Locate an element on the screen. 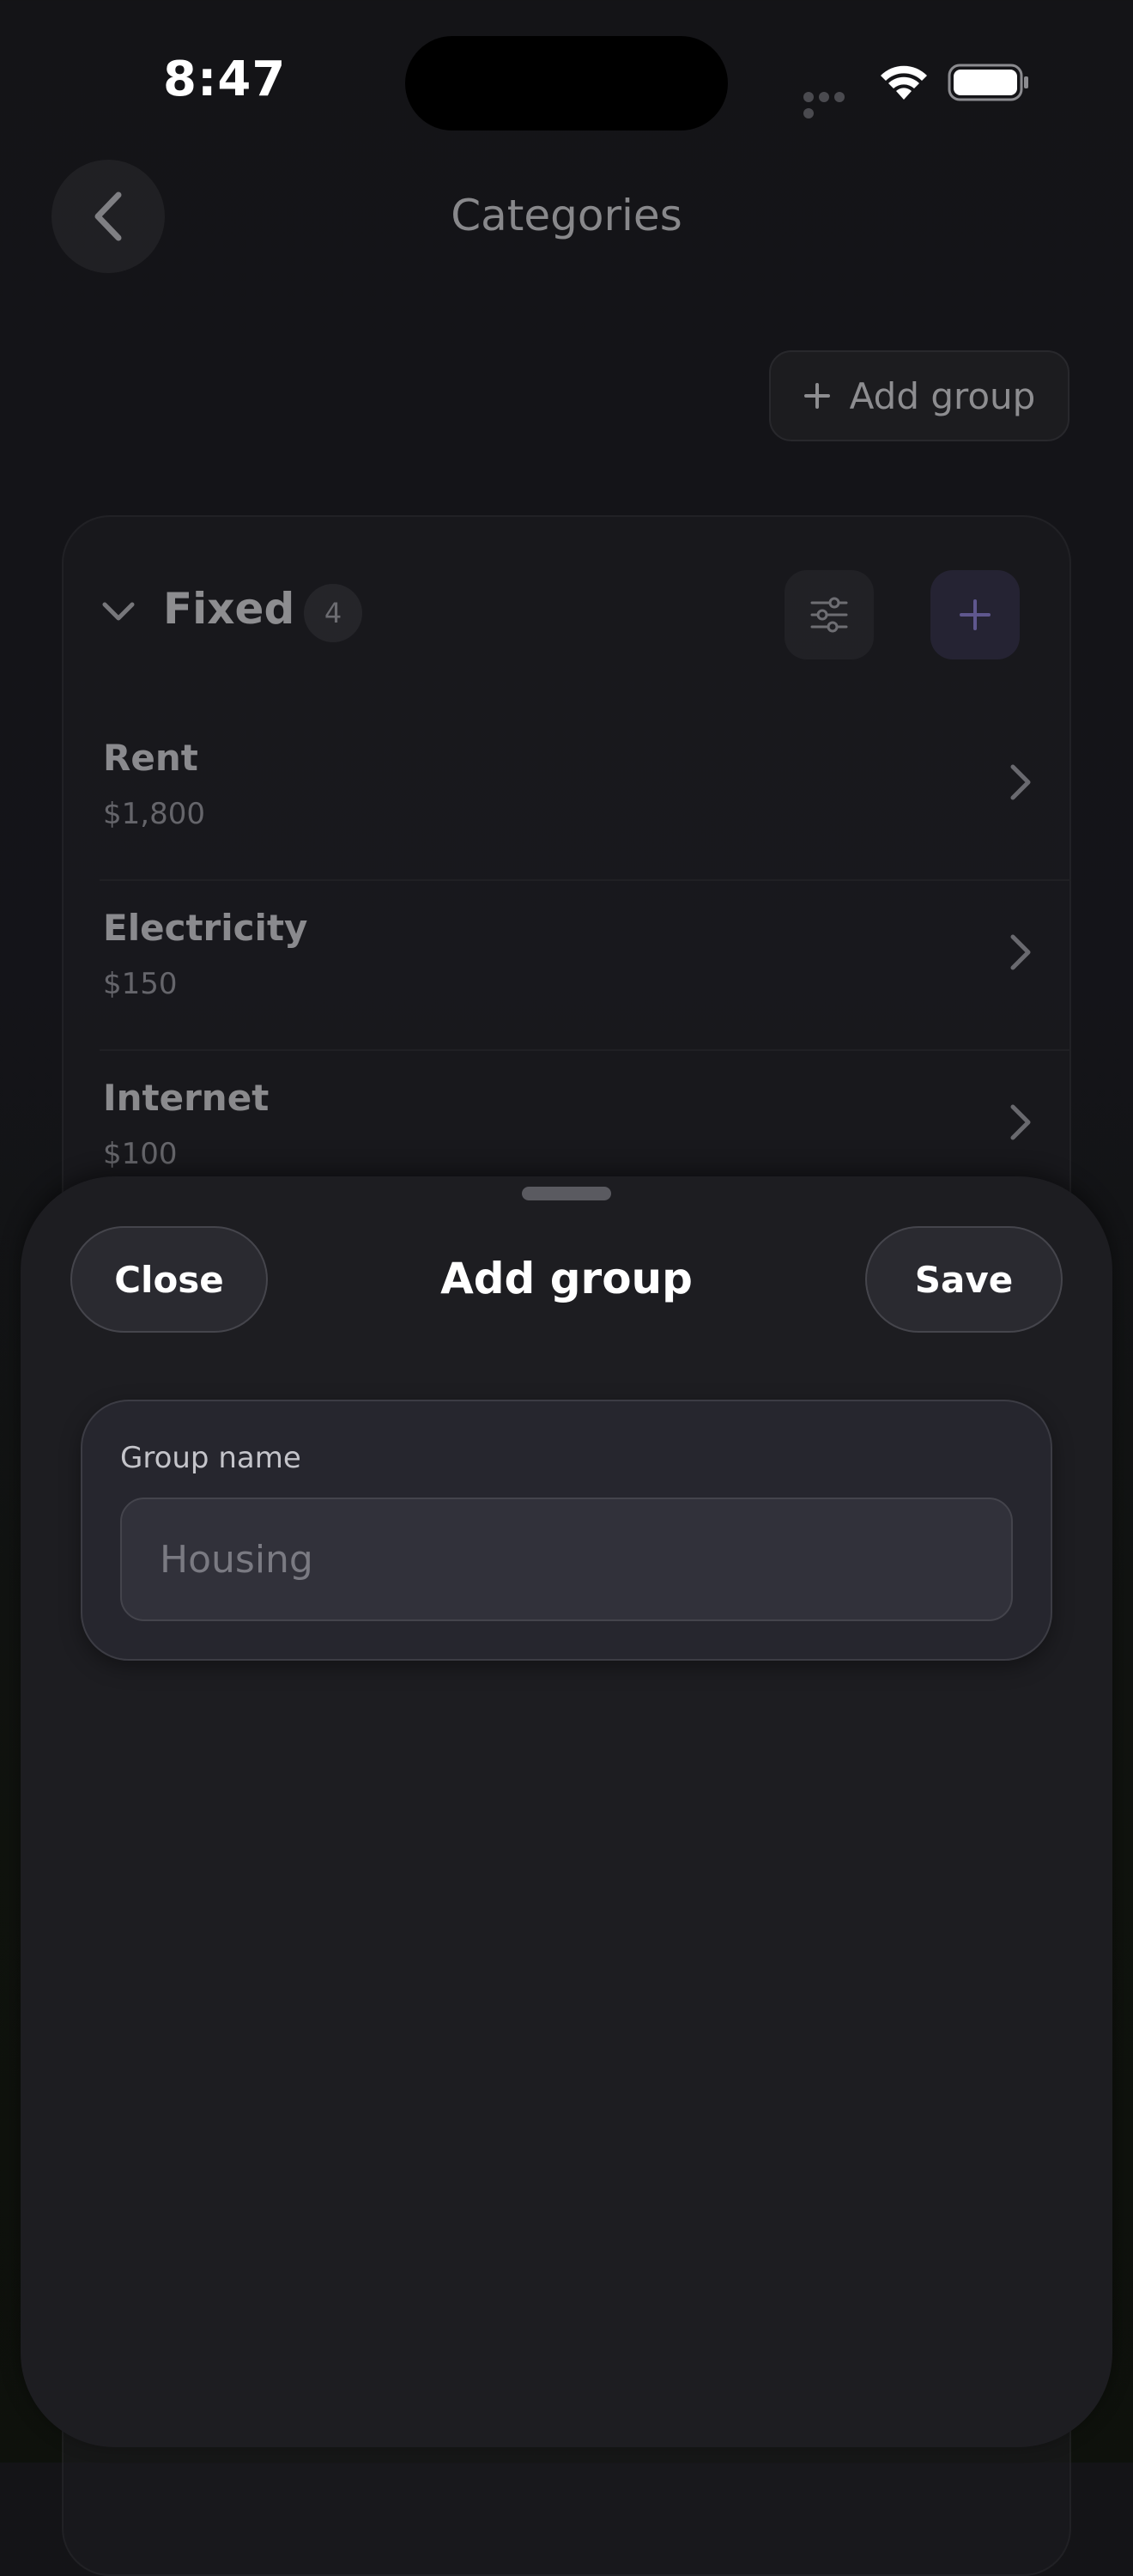 The width and height of the screenshot is (1133, 2576). add-category-button is located at coordinates (975, 614).